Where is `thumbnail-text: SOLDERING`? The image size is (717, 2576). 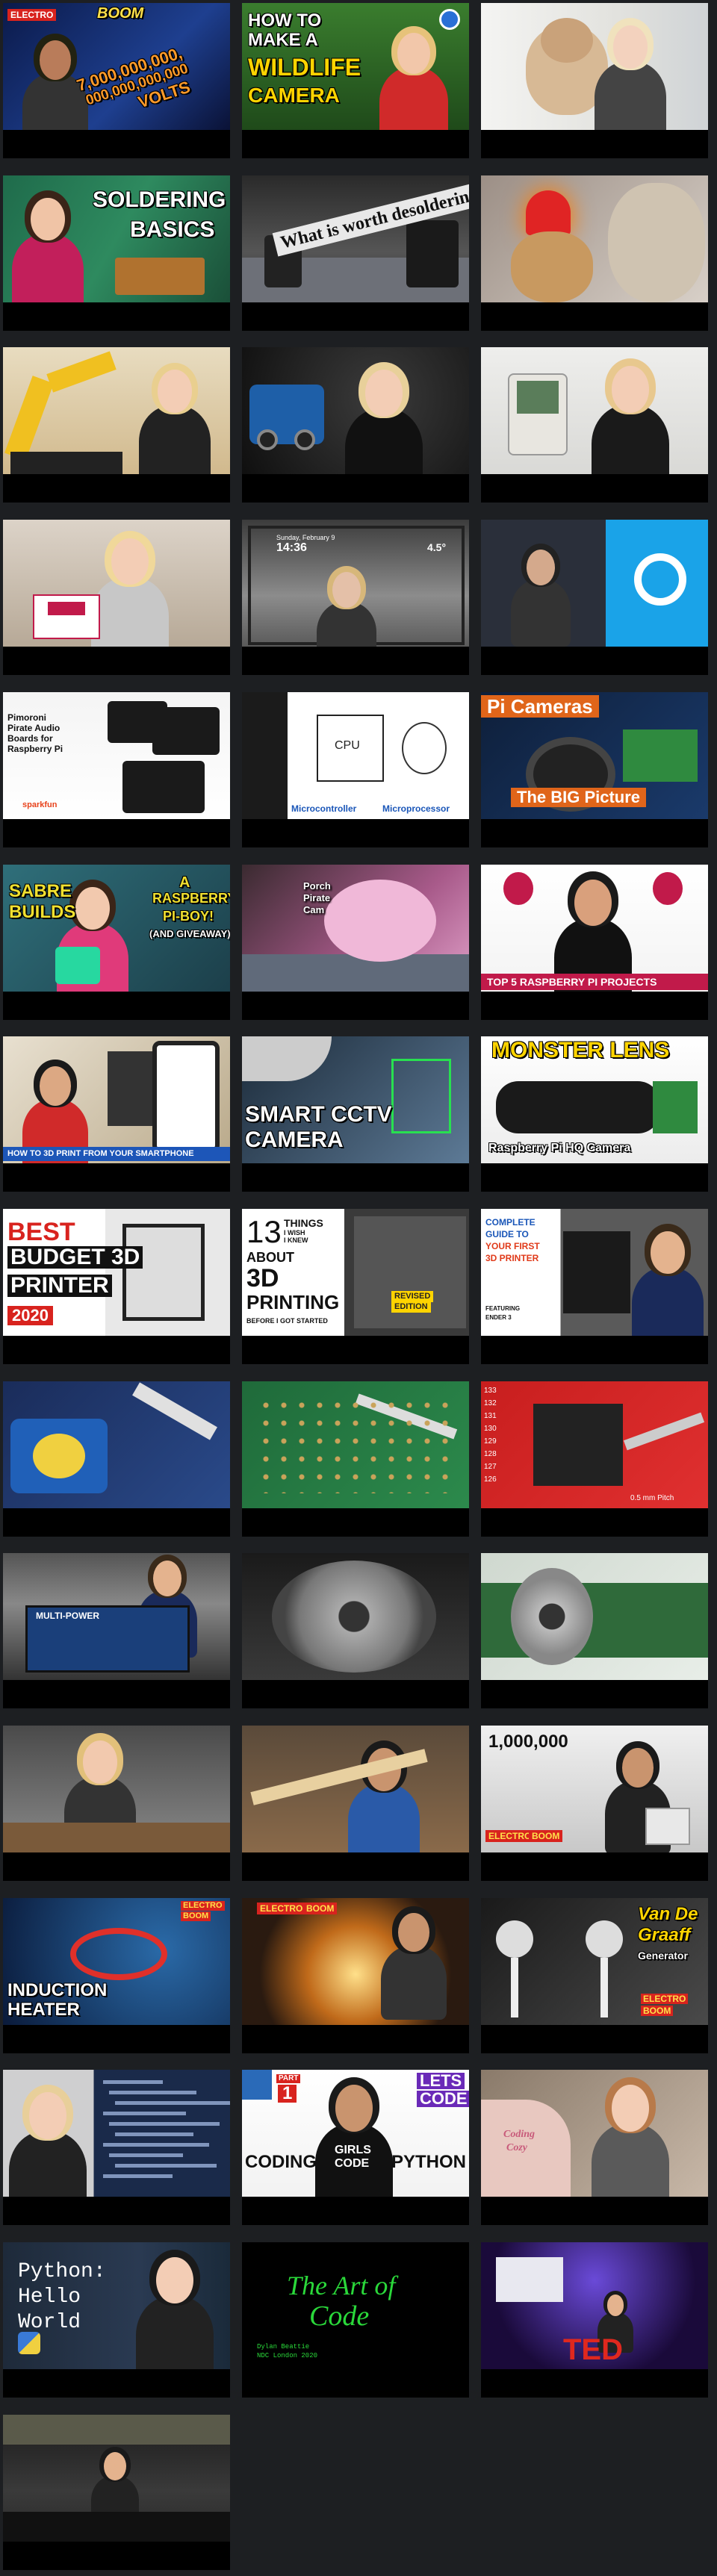
thumbnail-text: SOLDERING is located at coordinates (159, 199).